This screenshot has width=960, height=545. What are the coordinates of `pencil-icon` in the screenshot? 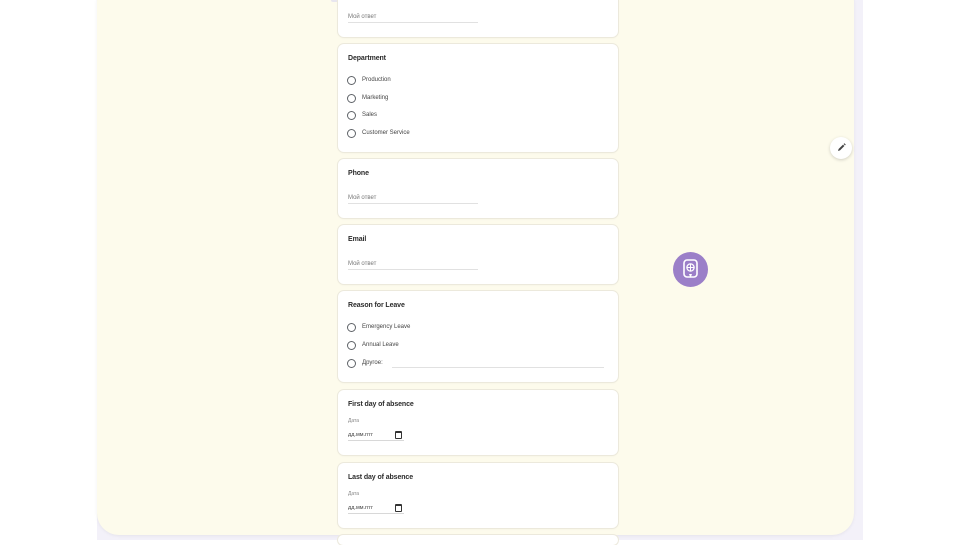 It's located at (842, 147).